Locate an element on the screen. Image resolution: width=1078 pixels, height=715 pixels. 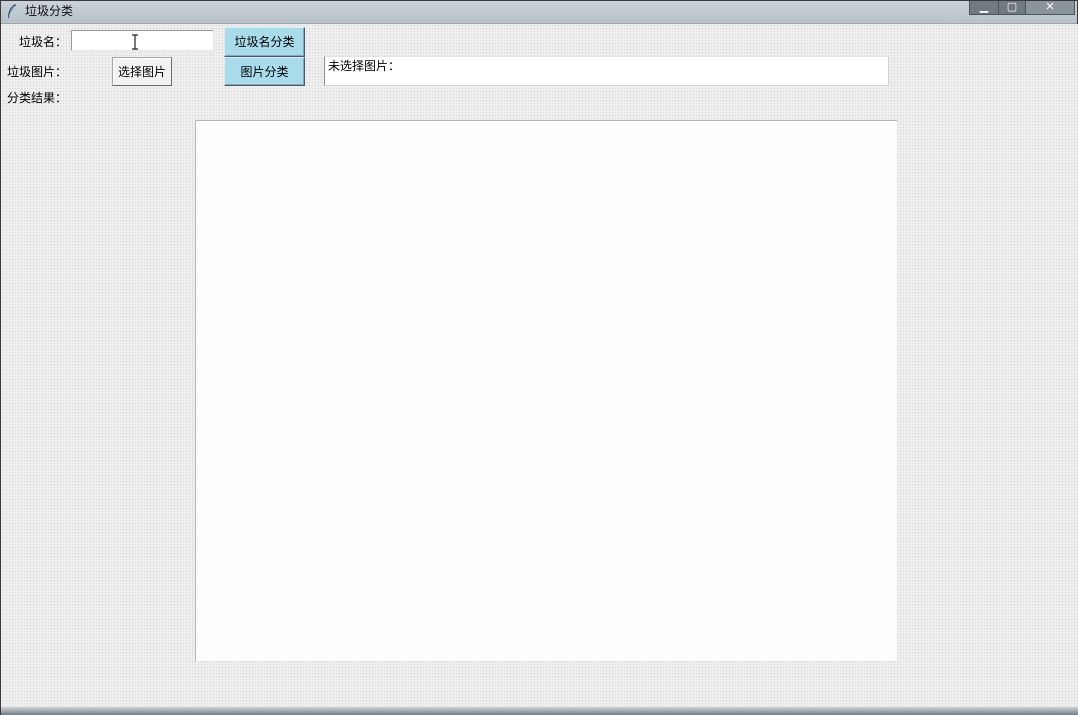
name-label: 垃圾名： is located at coordinates (43, 42).